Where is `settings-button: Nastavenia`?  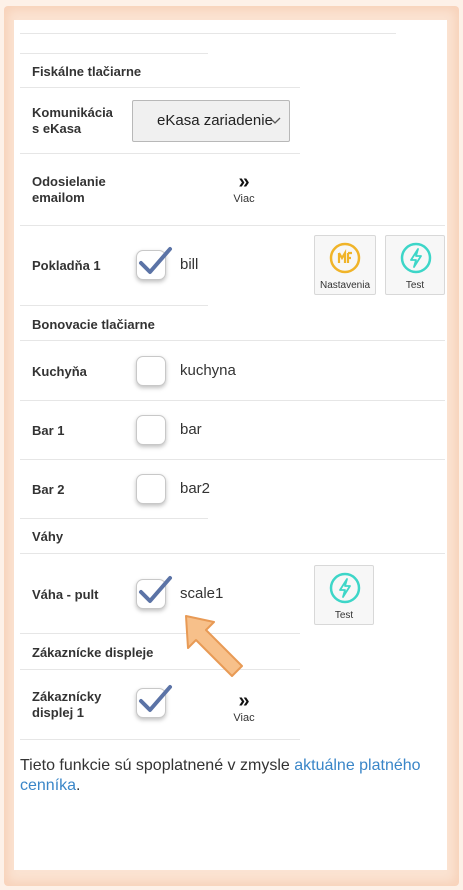 settings-button: Nastavenia is located at coordinates (345, 265).